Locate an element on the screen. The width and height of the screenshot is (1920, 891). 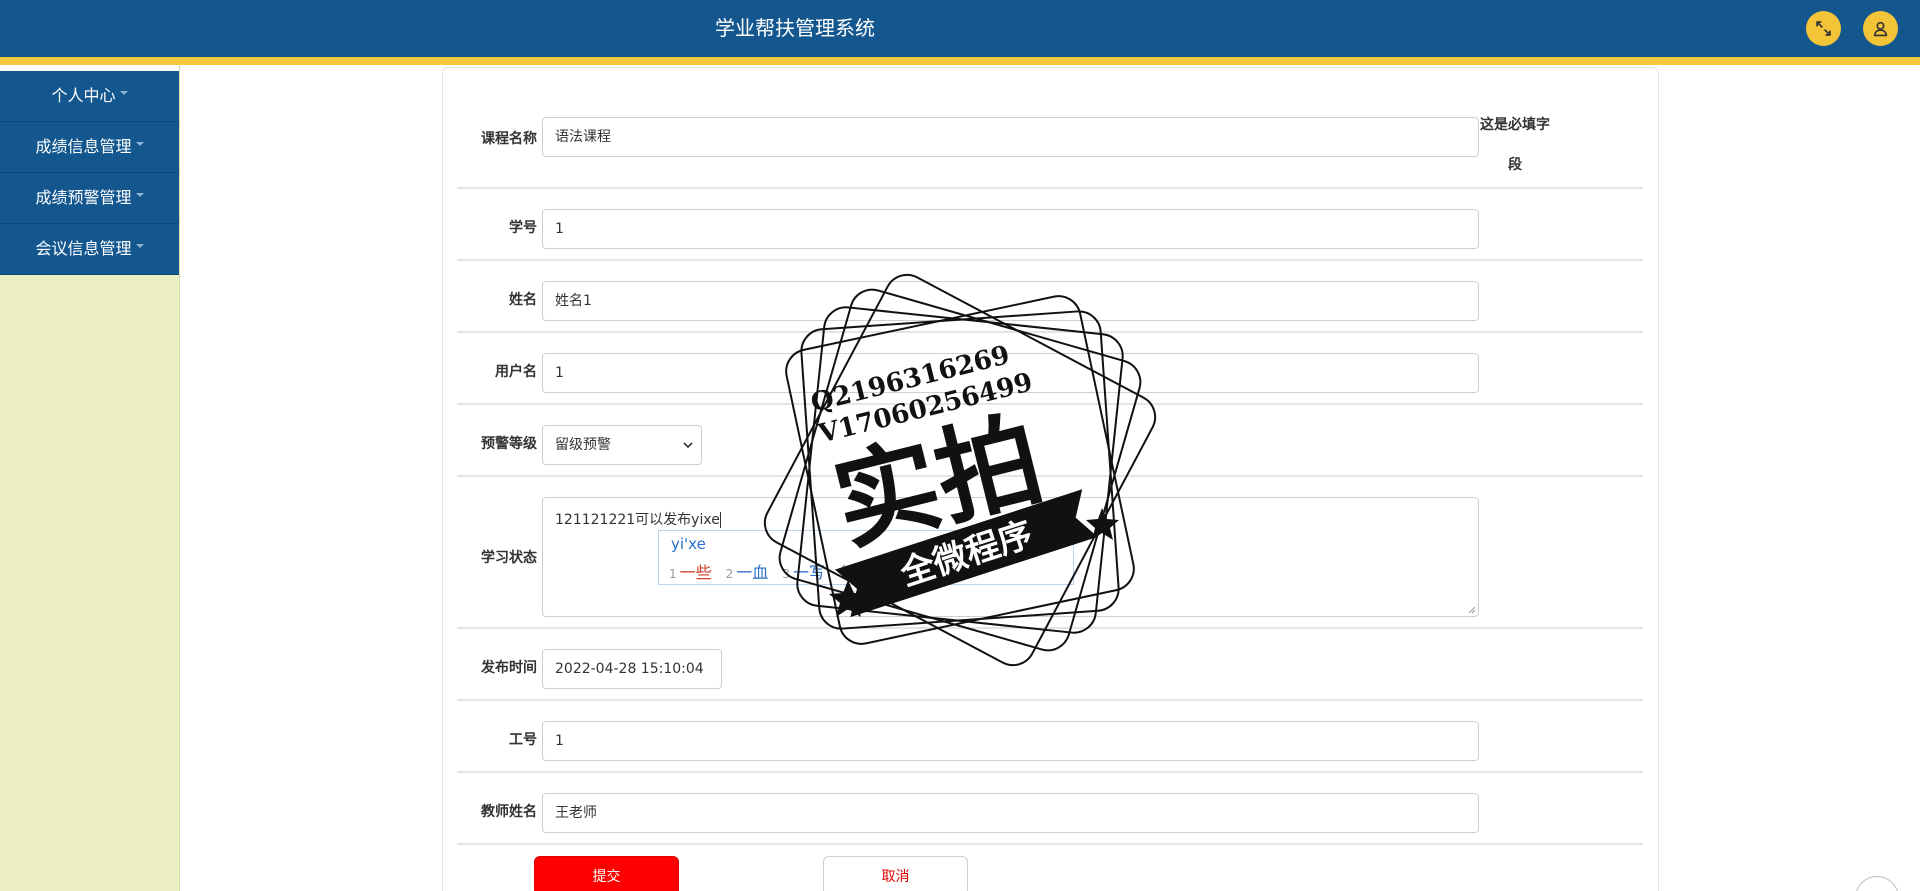
sidebar-item-meeting-info: 会议信息管理 is located at coordinates (89, 249).